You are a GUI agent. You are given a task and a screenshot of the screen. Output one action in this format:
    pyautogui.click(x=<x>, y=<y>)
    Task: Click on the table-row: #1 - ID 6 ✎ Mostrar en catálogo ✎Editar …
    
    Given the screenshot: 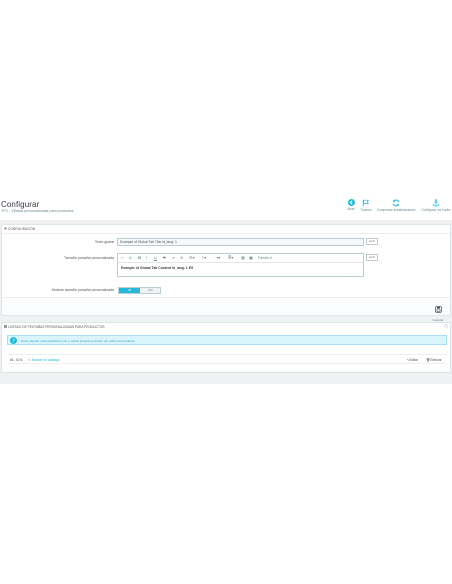 What is the action you would take?
    pyautogui.click(x=227, y=359)
    